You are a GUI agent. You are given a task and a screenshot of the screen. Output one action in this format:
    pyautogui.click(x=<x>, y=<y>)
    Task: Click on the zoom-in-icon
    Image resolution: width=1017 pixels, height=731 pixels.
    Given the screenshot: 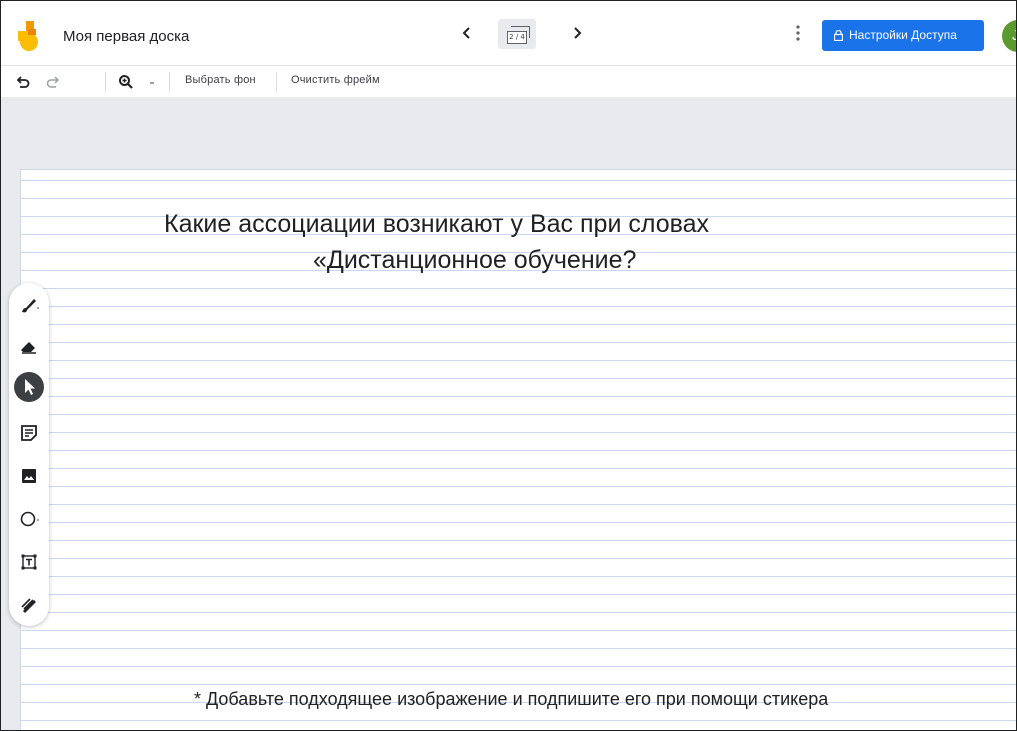 What is the action you would take?
    pyautogui.click(x=126, y=82)
    